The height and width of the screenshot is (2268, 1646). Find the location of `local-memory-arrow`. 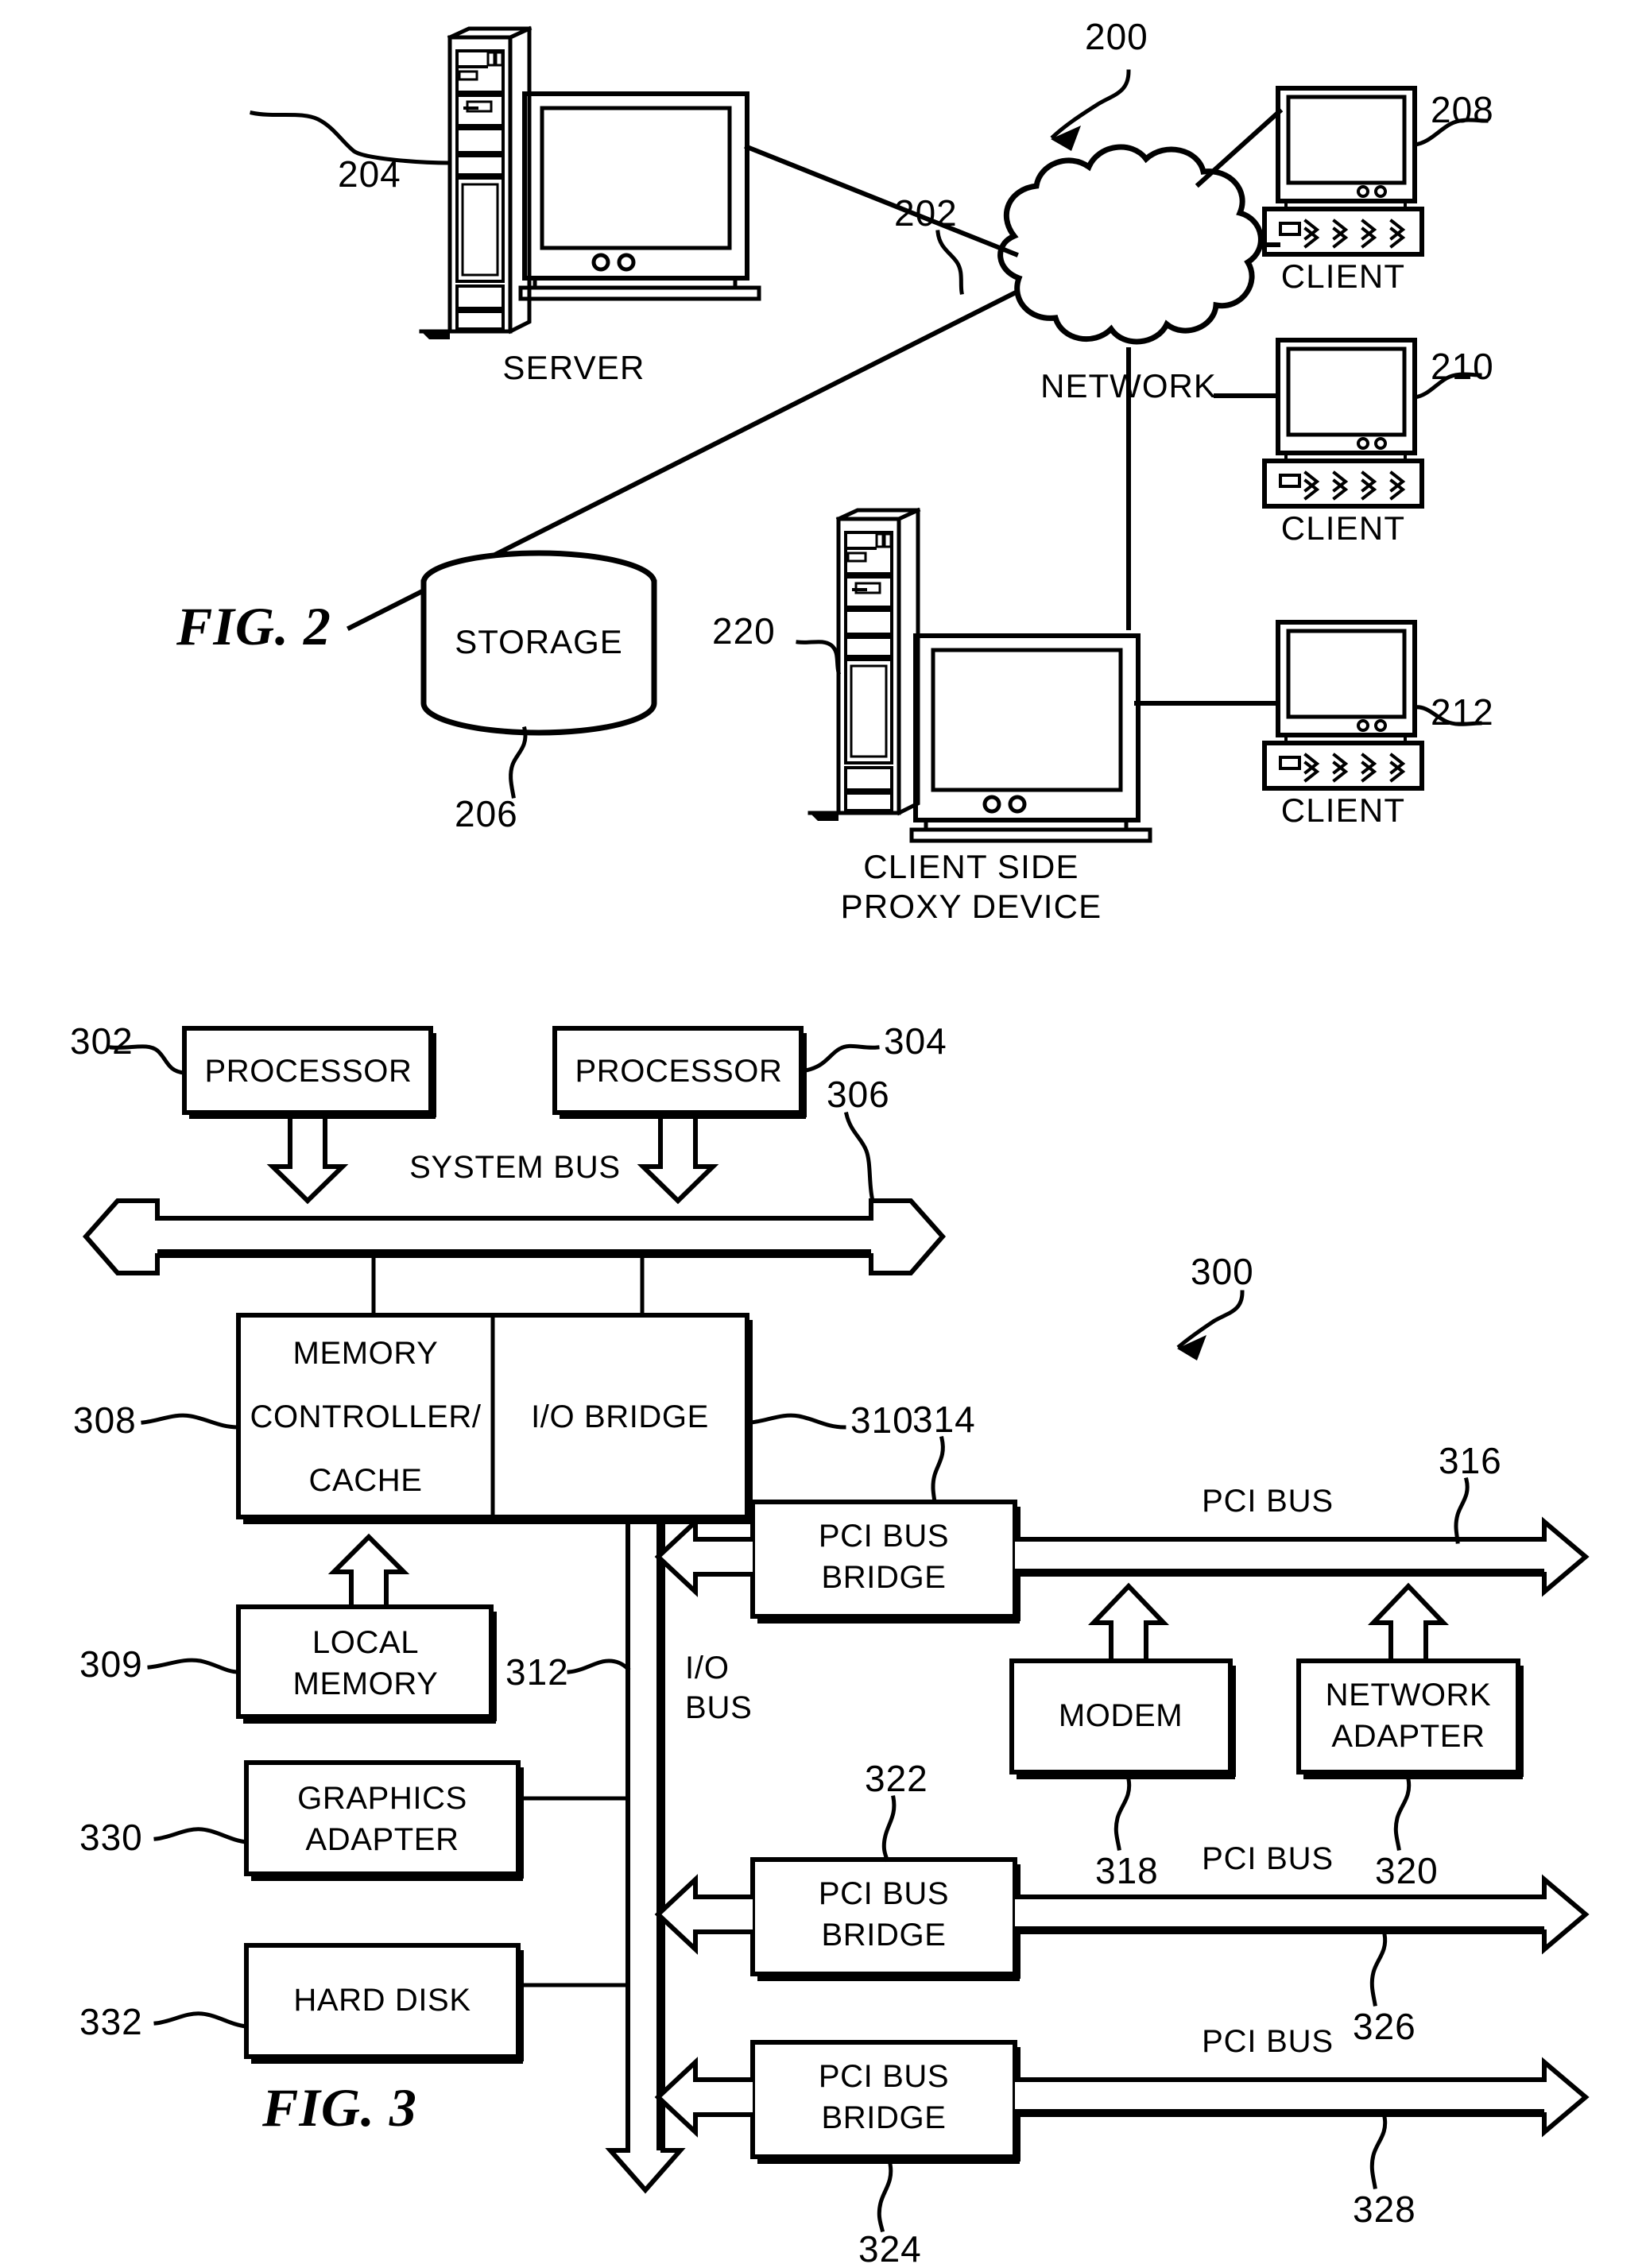

local-memory-arrow is located at coordinates (369, 1571).